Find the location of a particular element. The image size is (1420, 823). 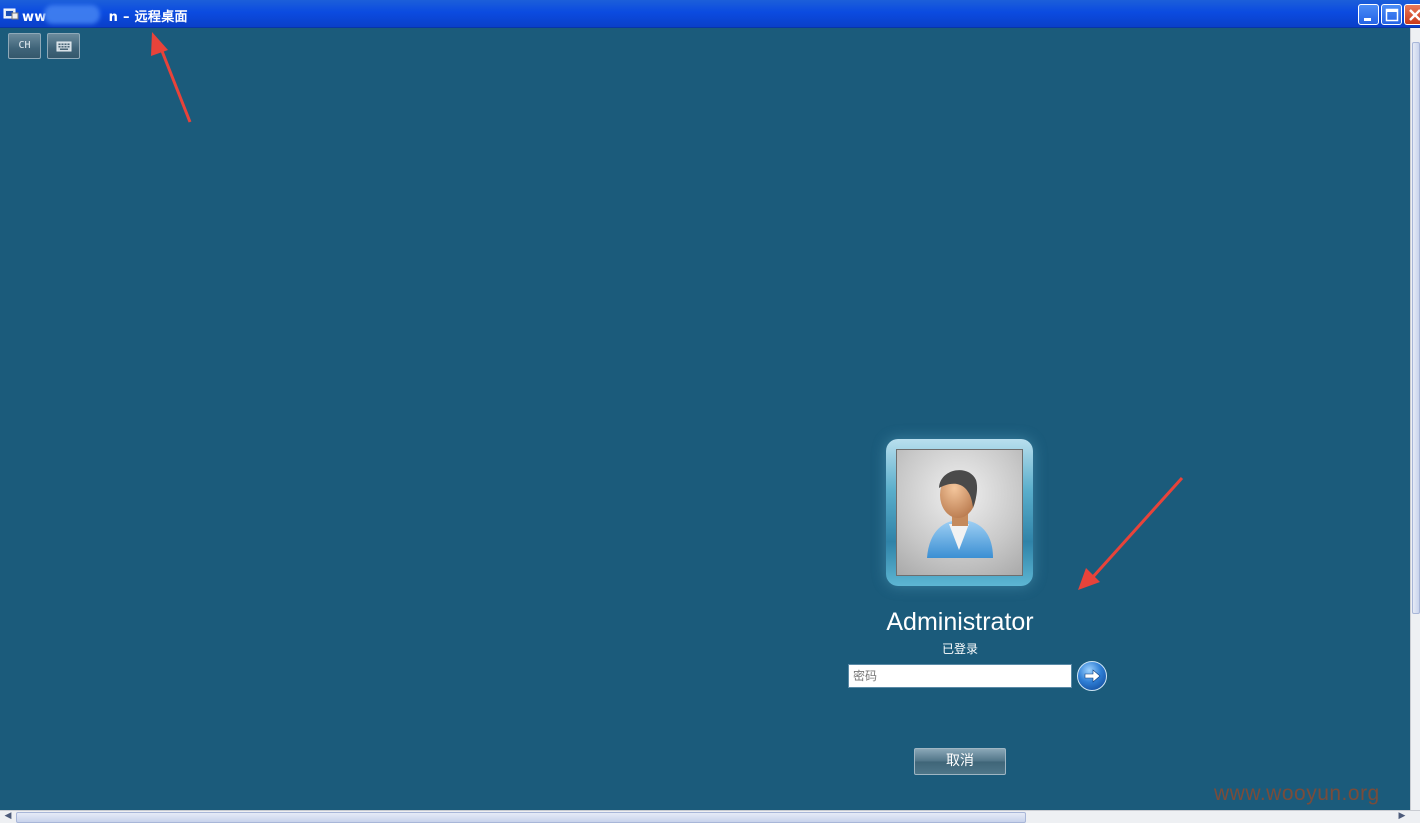

arrow-right-icon is located at coordinates (1092, 676).